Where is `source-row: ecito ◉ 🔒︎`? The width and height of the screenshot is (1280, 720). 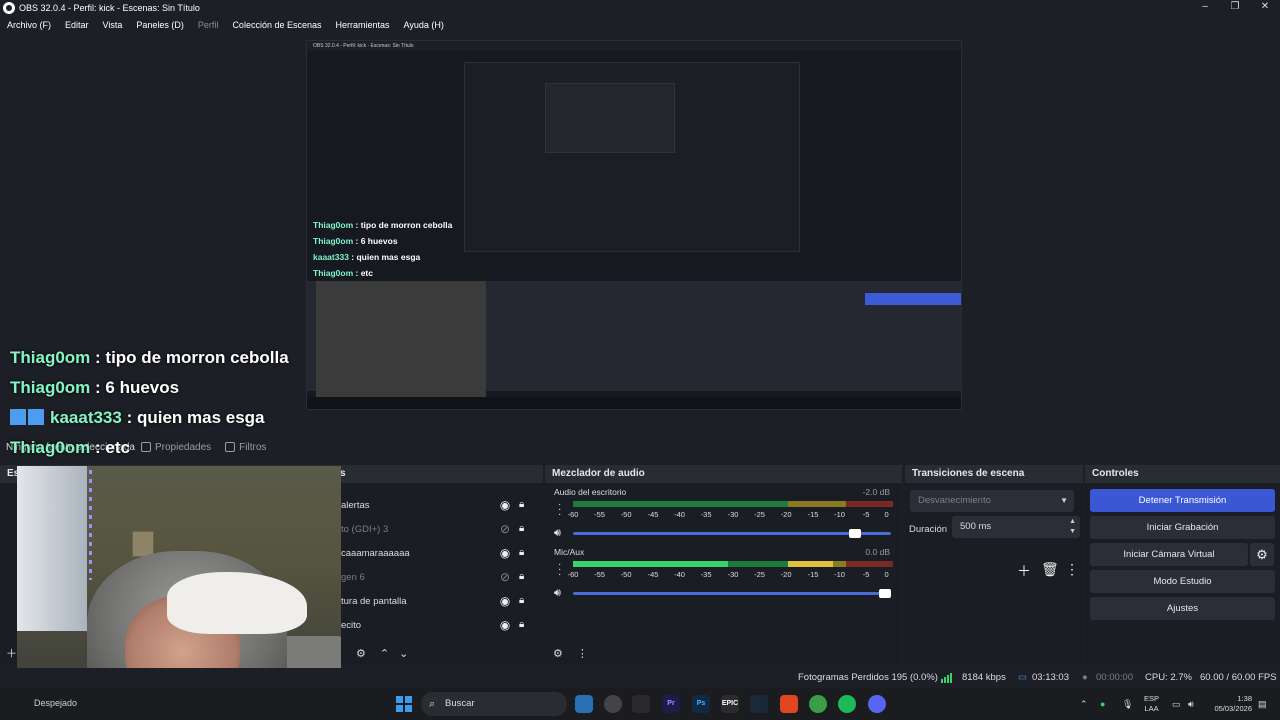
source-row: ecito ◉ 🔒︎ is located at coordinates (441, 626).